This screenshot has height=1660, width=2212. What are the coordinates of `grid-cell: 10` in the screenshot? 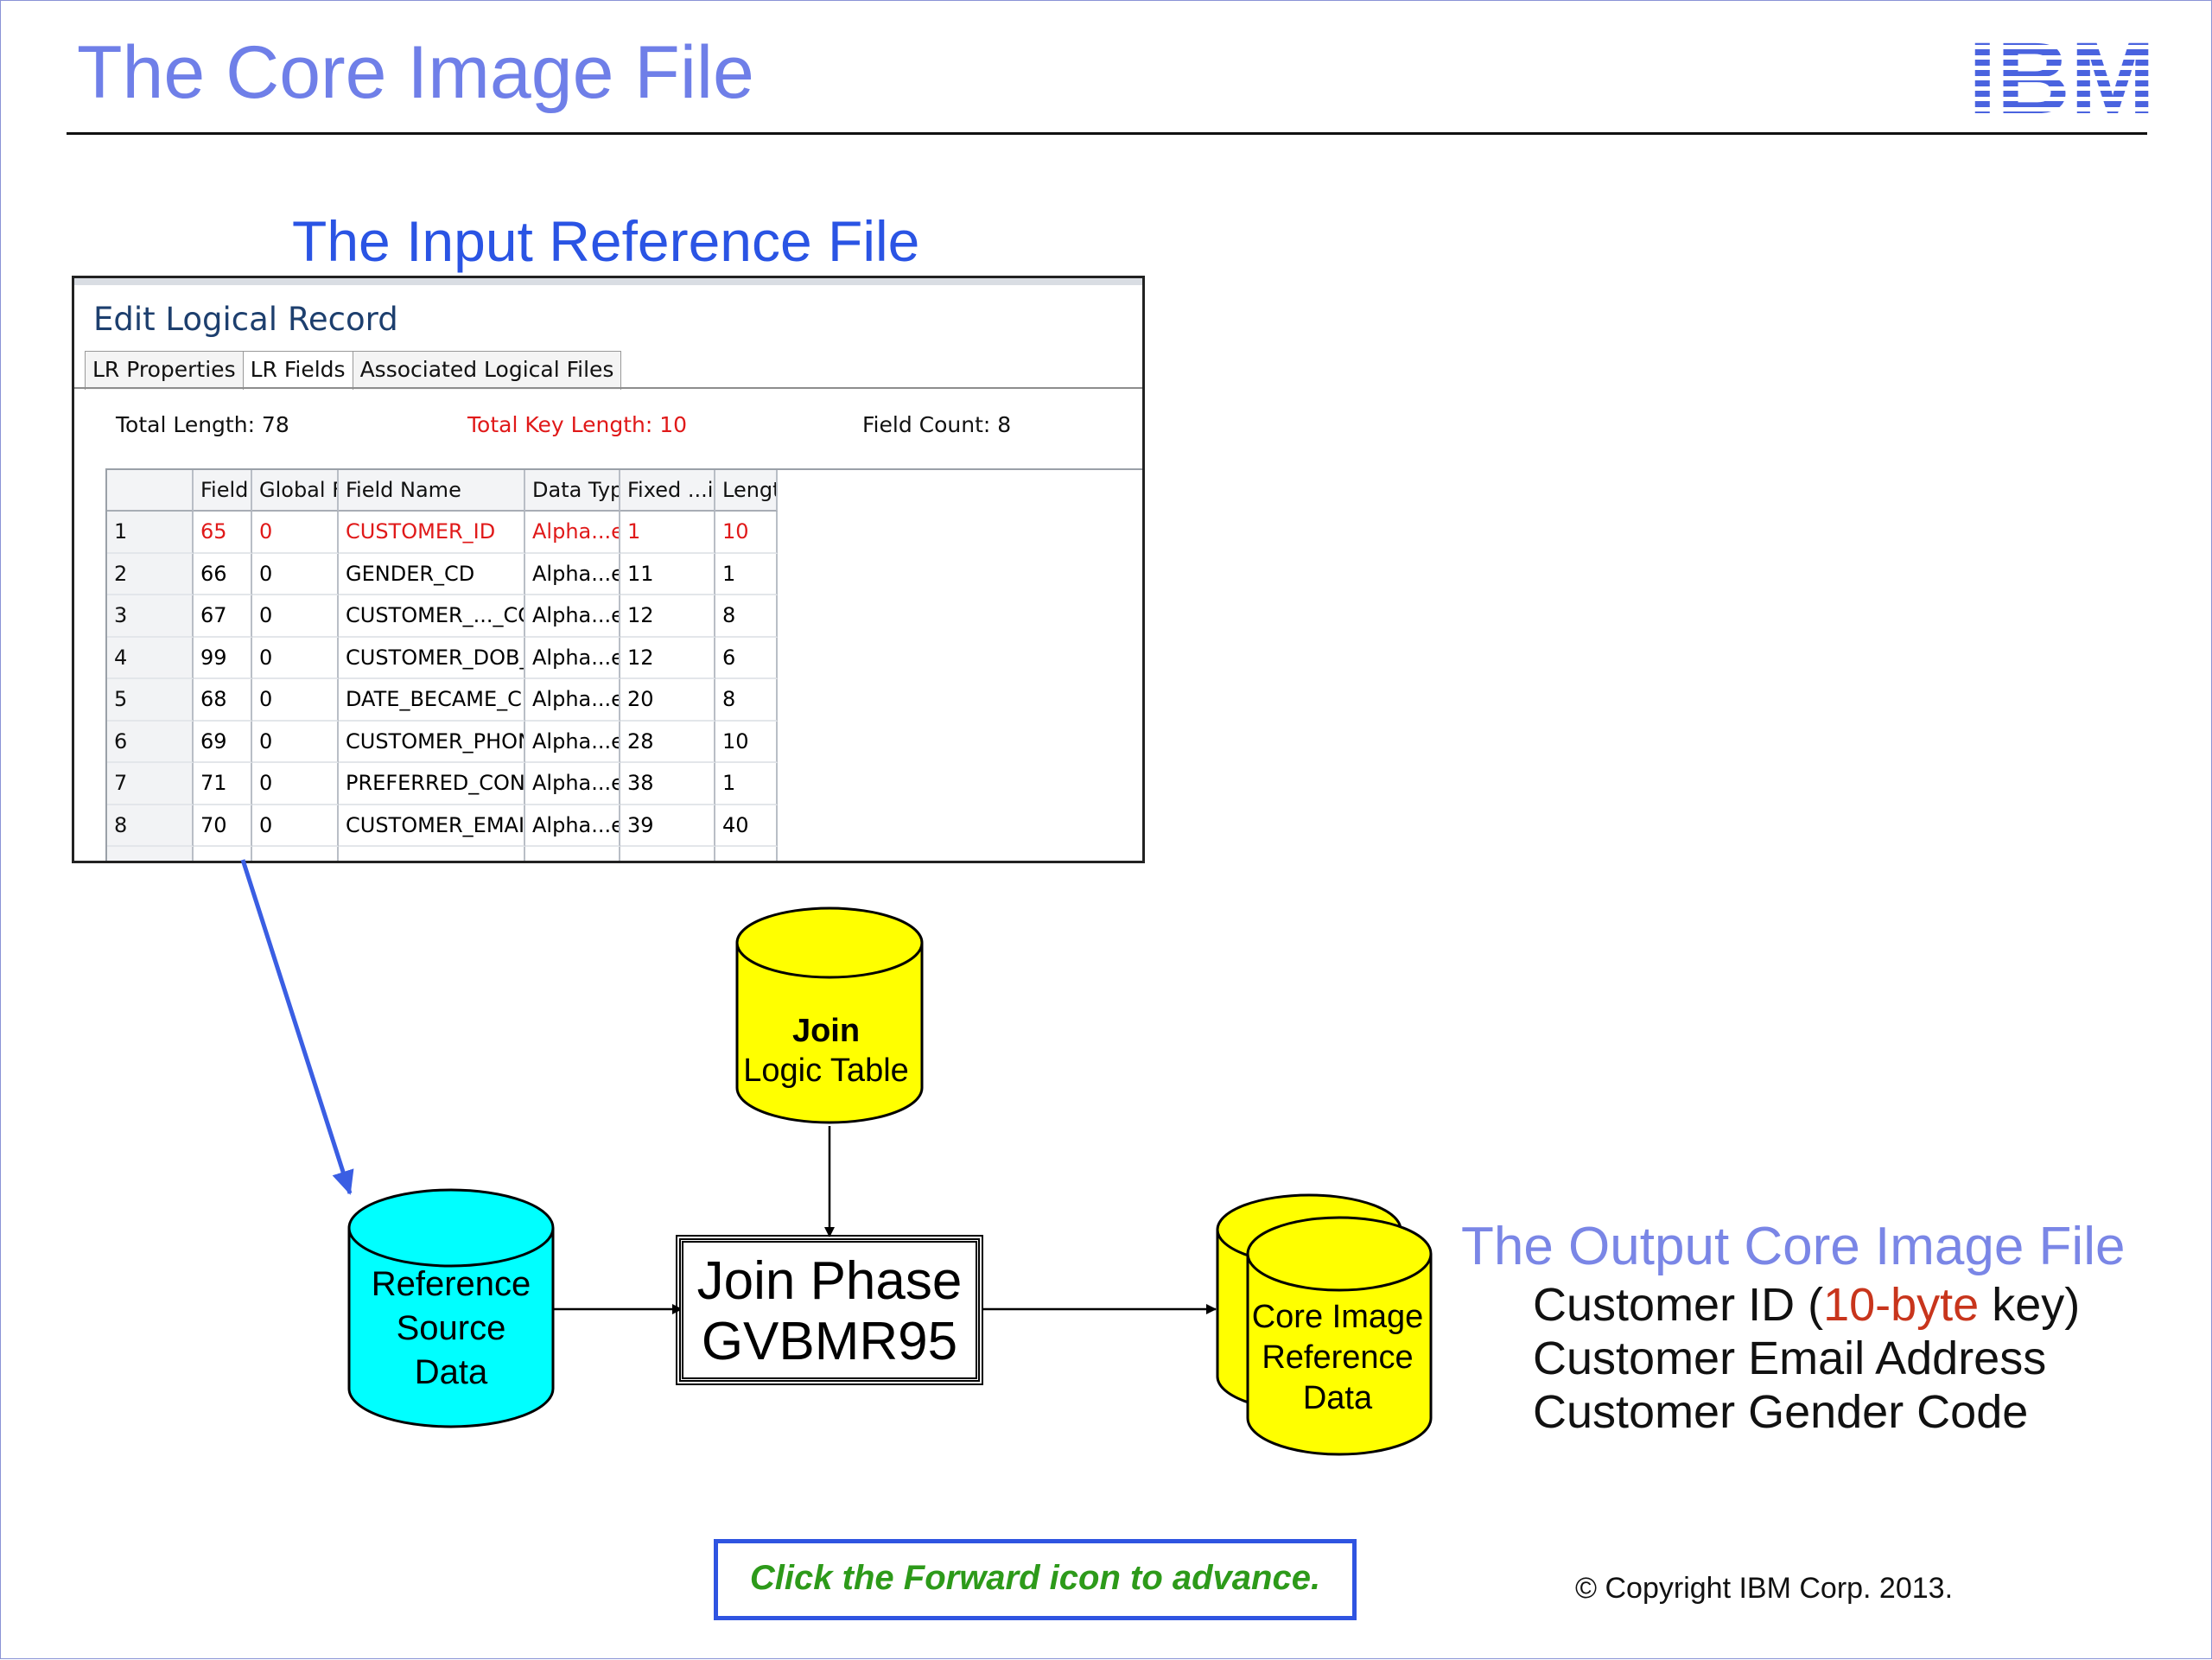 It's located at (746, 533).